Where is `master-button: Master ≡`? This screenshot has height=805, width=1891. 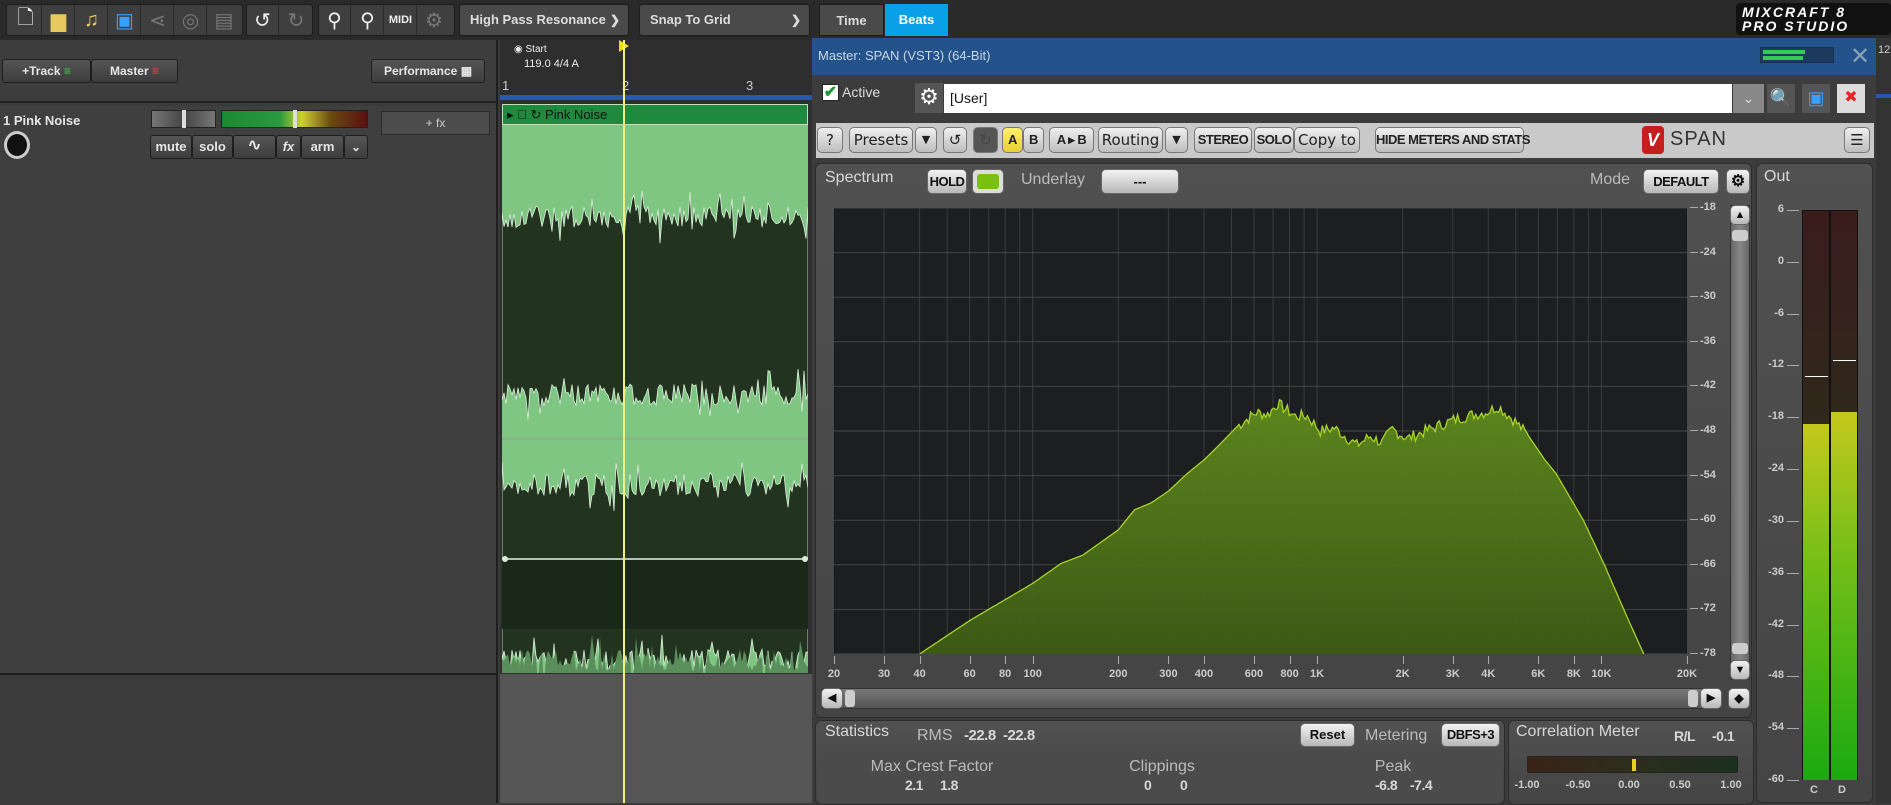 master-button: Master ≡ is located at coordinates (134, 71).